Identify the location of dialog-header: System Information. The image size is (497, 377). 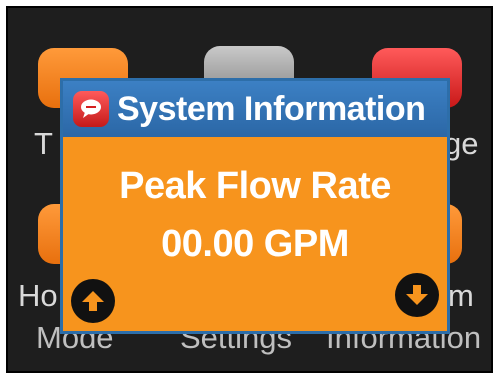
(255, 109).